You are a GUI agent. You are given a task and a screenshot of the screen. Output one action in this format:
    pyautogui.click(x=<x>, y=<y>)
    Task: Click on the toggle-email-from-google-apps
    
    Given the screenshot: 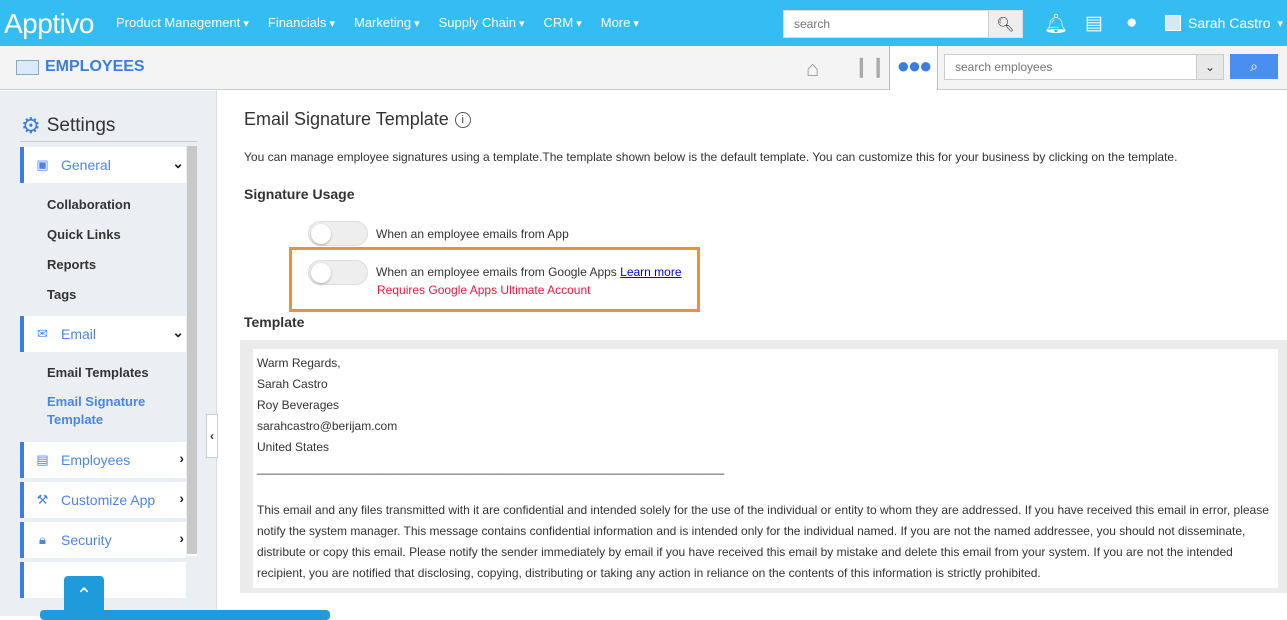 What is the action you would take?
    pyautogui.click(x=338, y=272)
    